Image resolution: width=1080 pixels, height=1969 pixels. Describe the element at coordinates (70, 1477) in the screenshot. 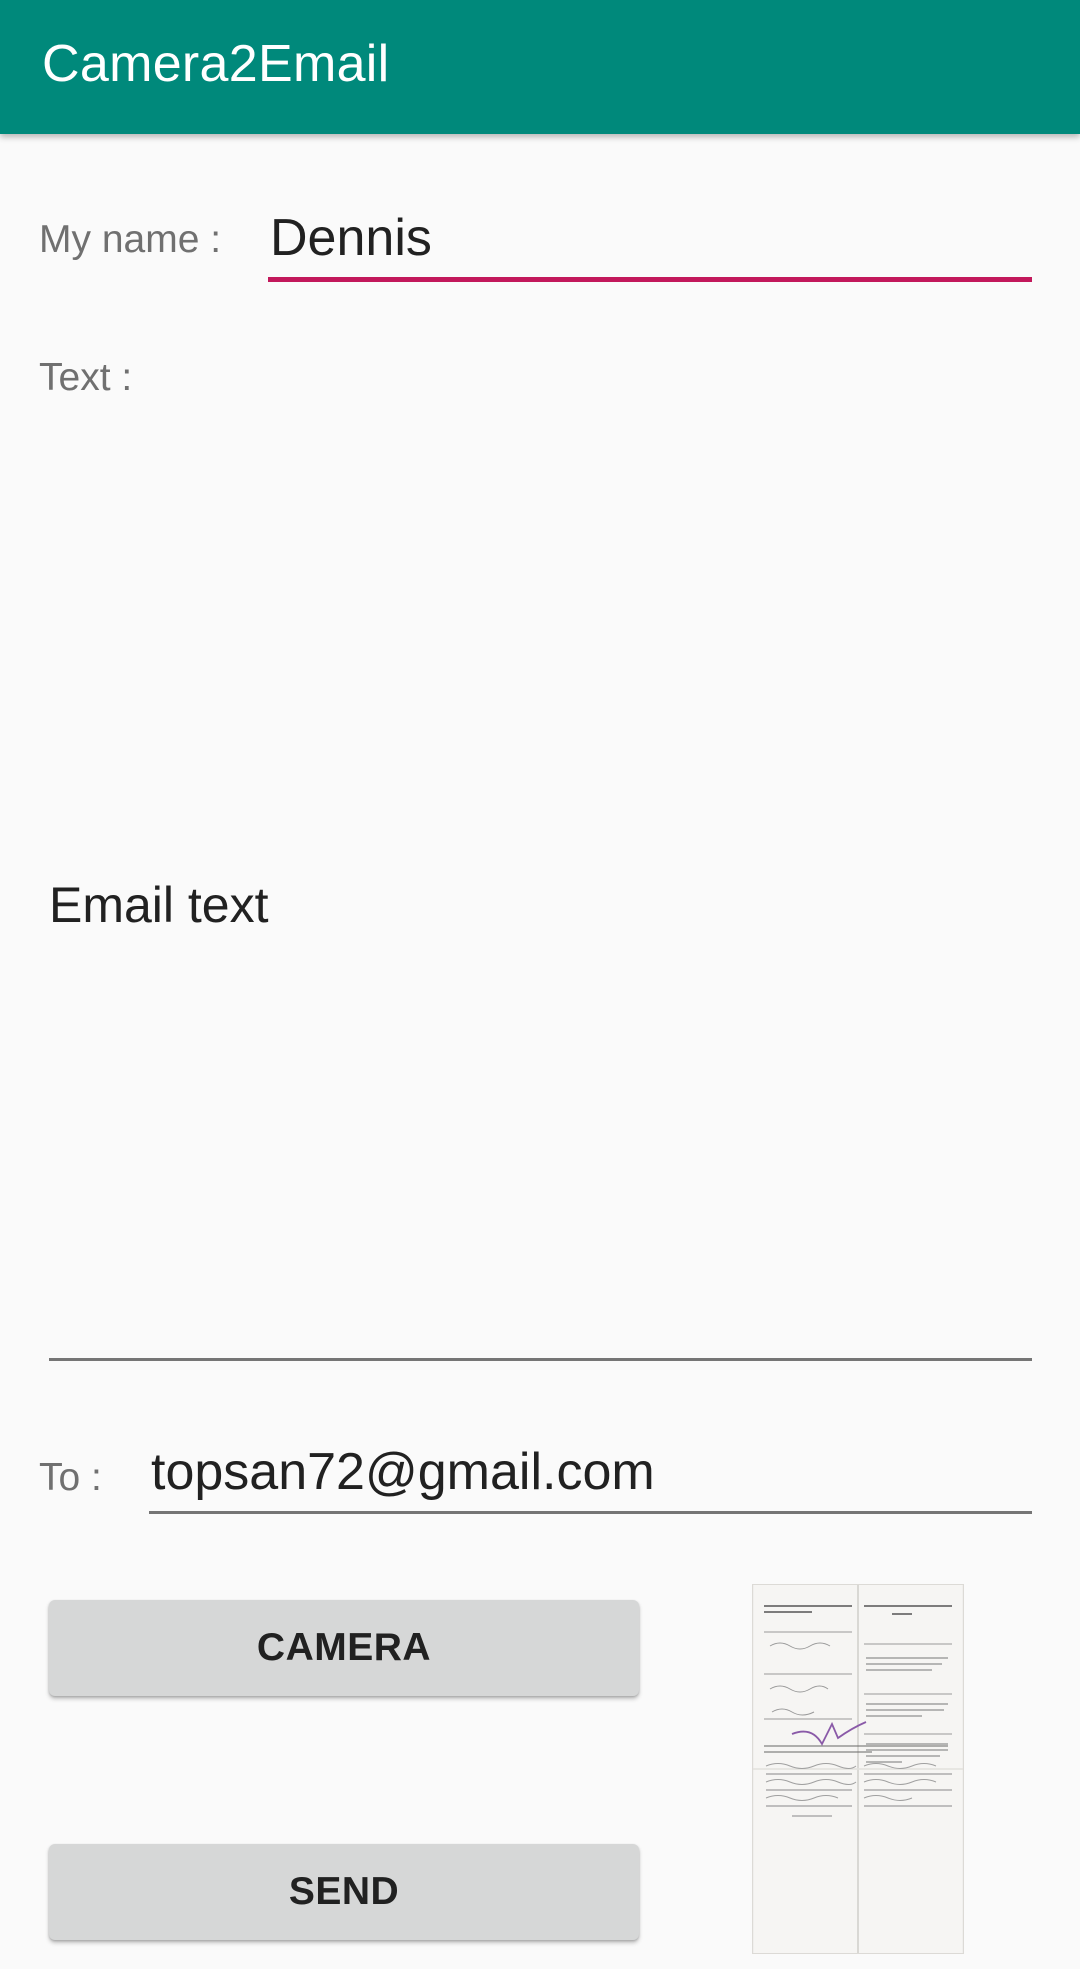

I see `to-label: To :` at that location.